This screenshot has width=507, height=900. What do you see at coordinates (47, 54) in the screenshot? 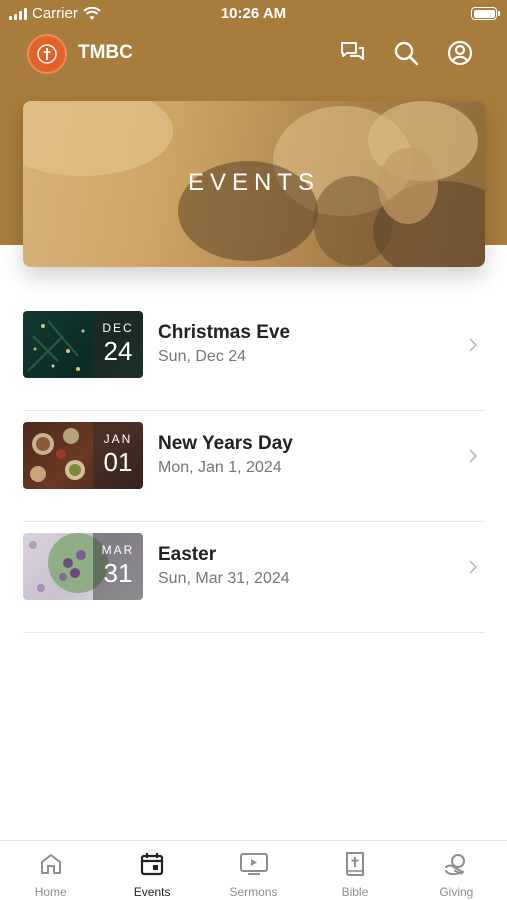
I see `church-logo-icon` at bounding box center [47, 54].